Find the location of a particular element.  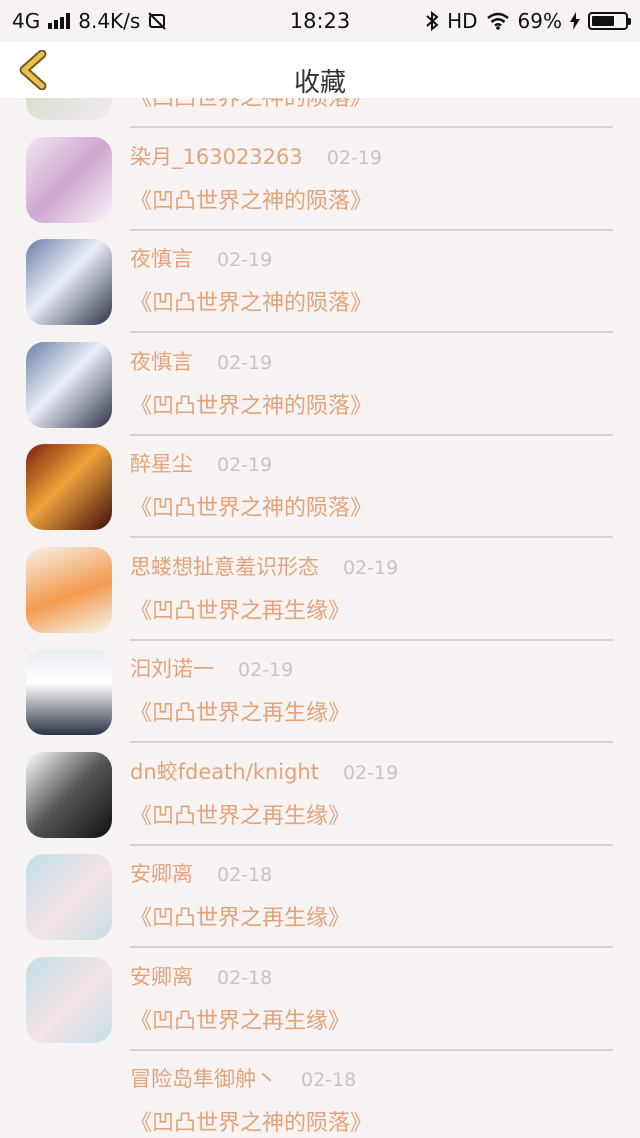

network-speed: 8.4K/s is located at coordinates (109, 21).